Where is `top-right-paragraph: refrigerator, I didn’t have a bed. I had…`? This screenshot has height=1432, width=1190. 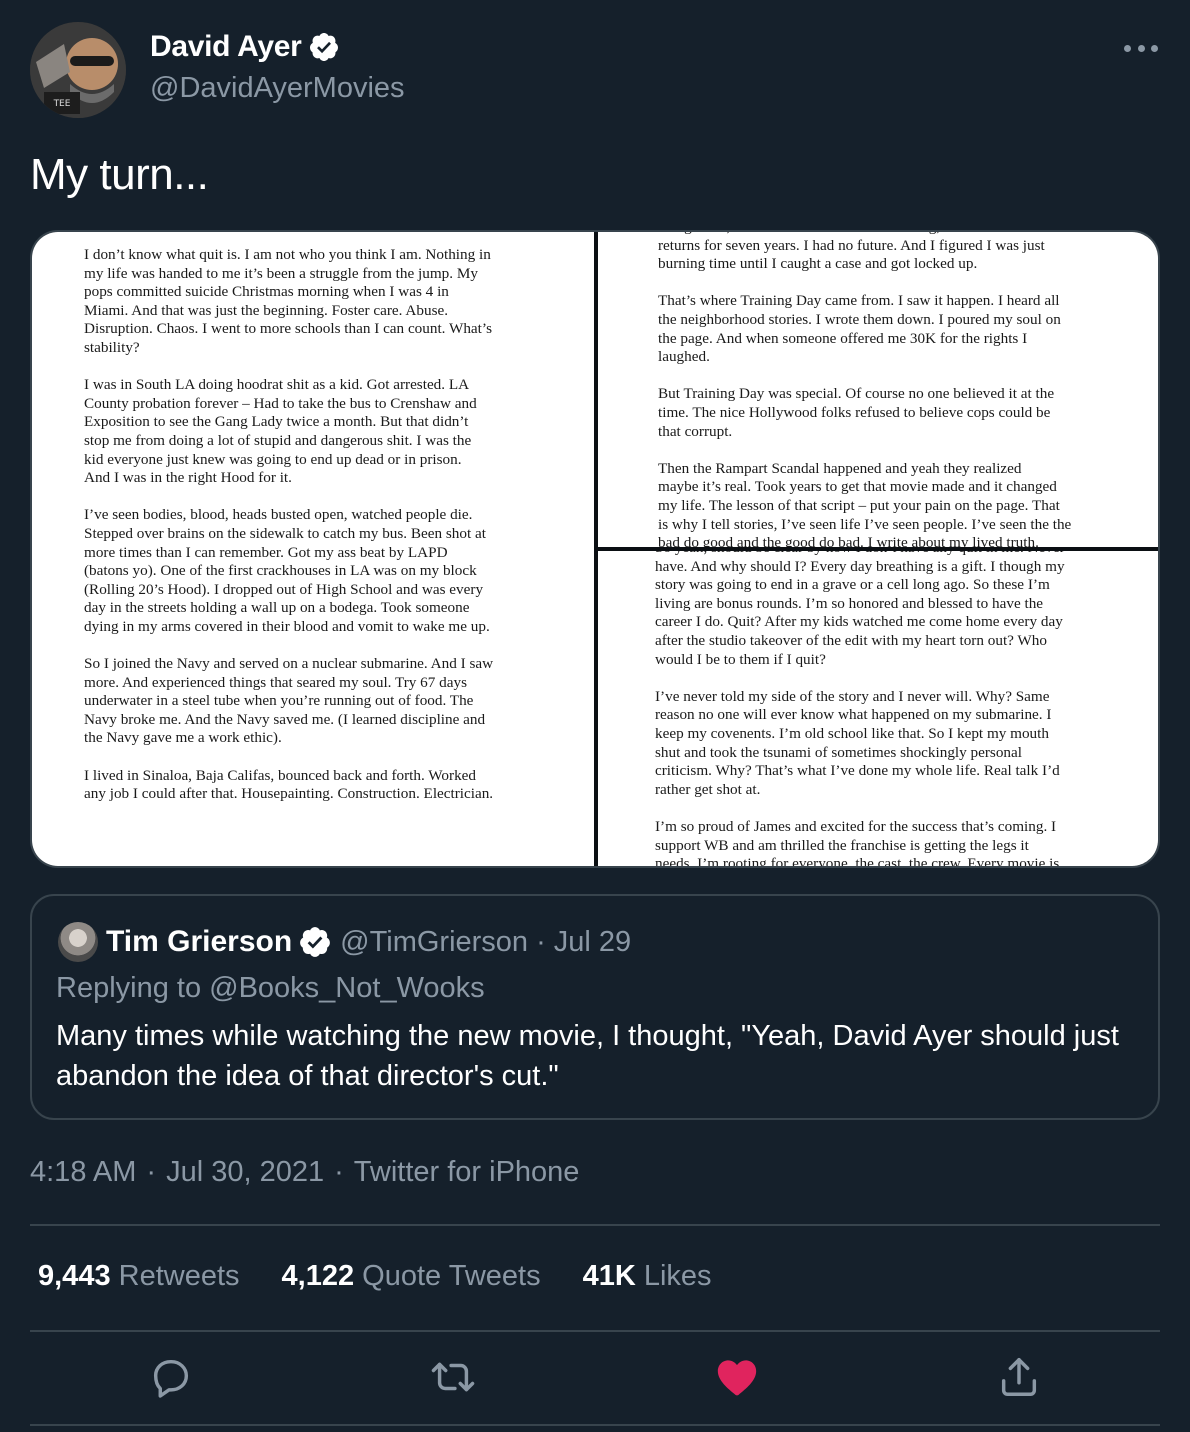
top-right-paragraph: refrigerator, I didn’t have a bed. I had… is located at coordinates (851, 252).